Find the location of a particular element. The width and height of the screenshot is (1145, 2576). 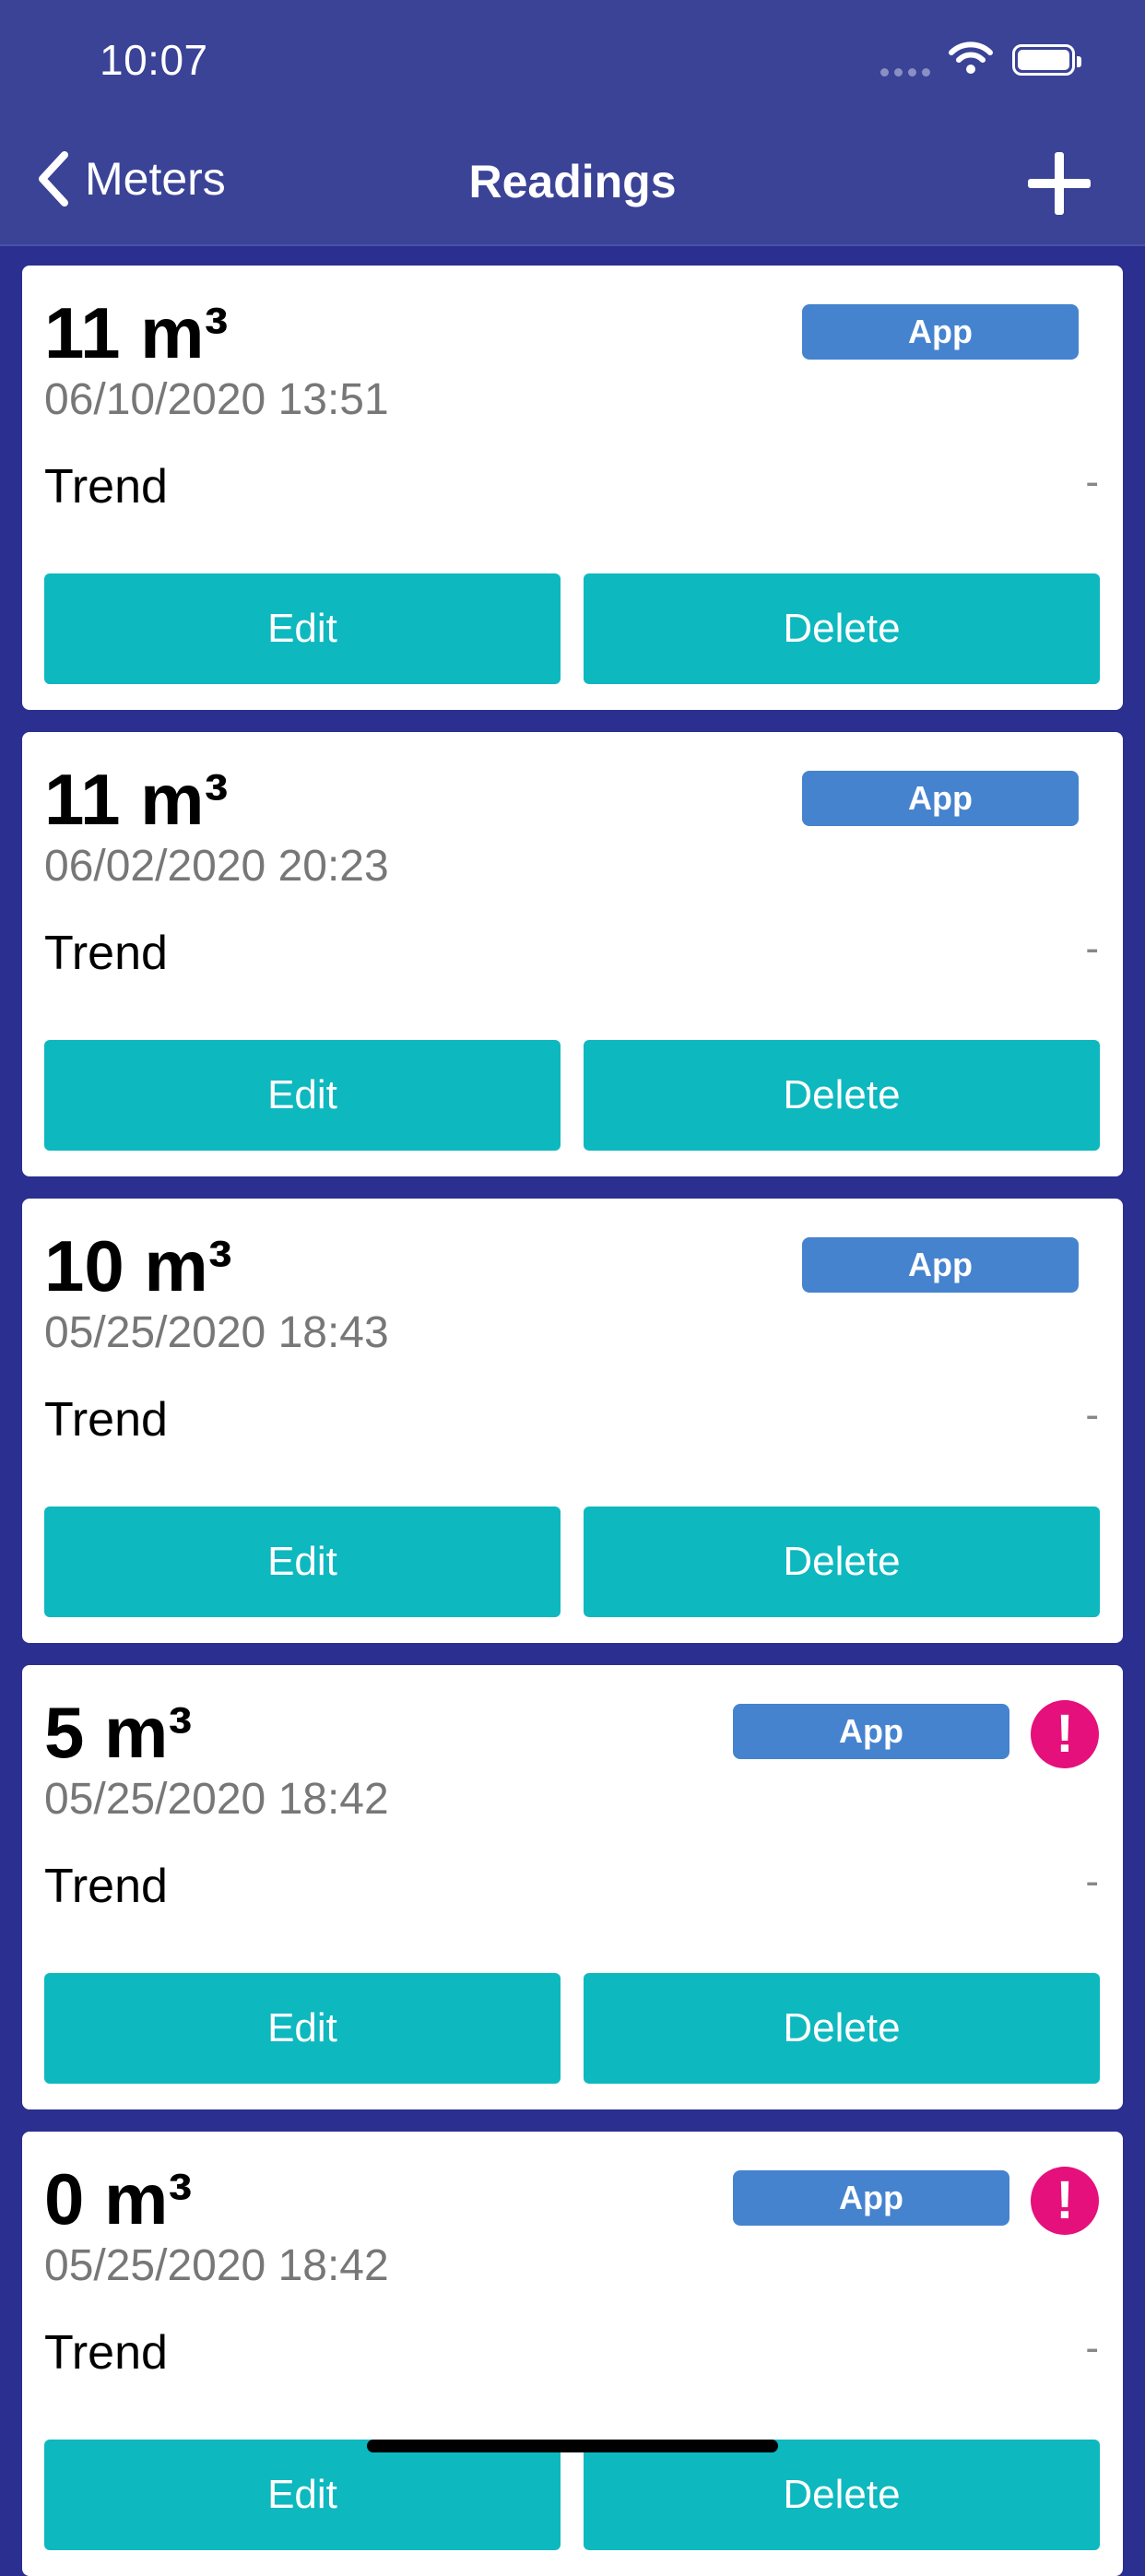

reading-date: 06/10/2020 13:51 is located at coordinates (216, 399).